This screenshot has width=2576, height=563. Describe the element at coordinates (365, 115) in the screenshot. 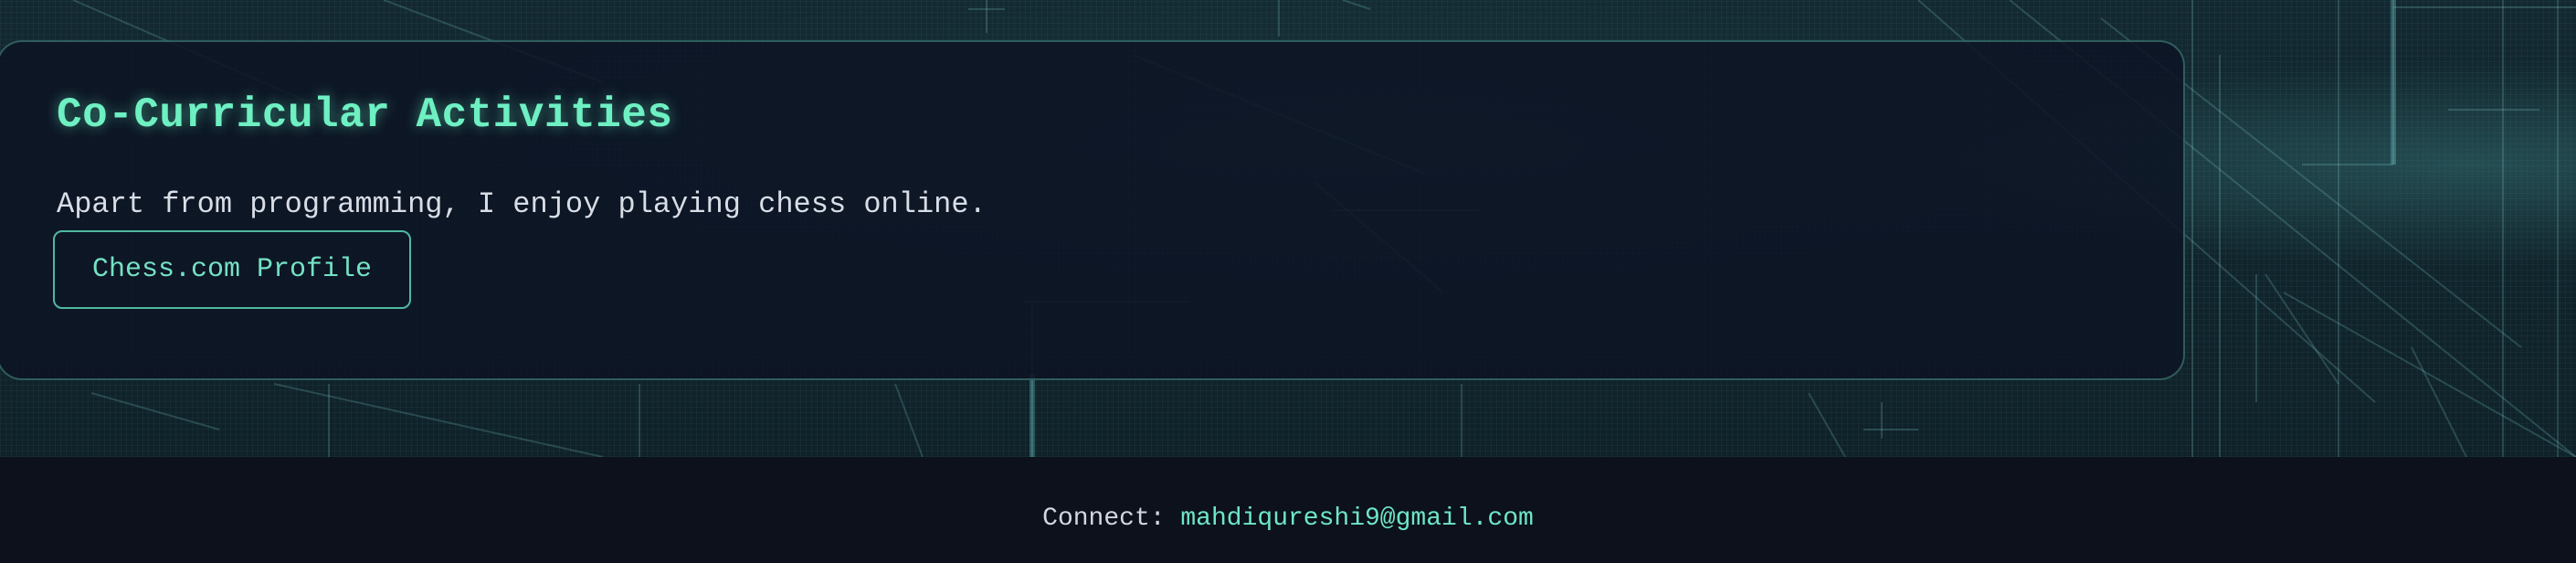

I see `section-title: Co-Curricular Activities` at that location.